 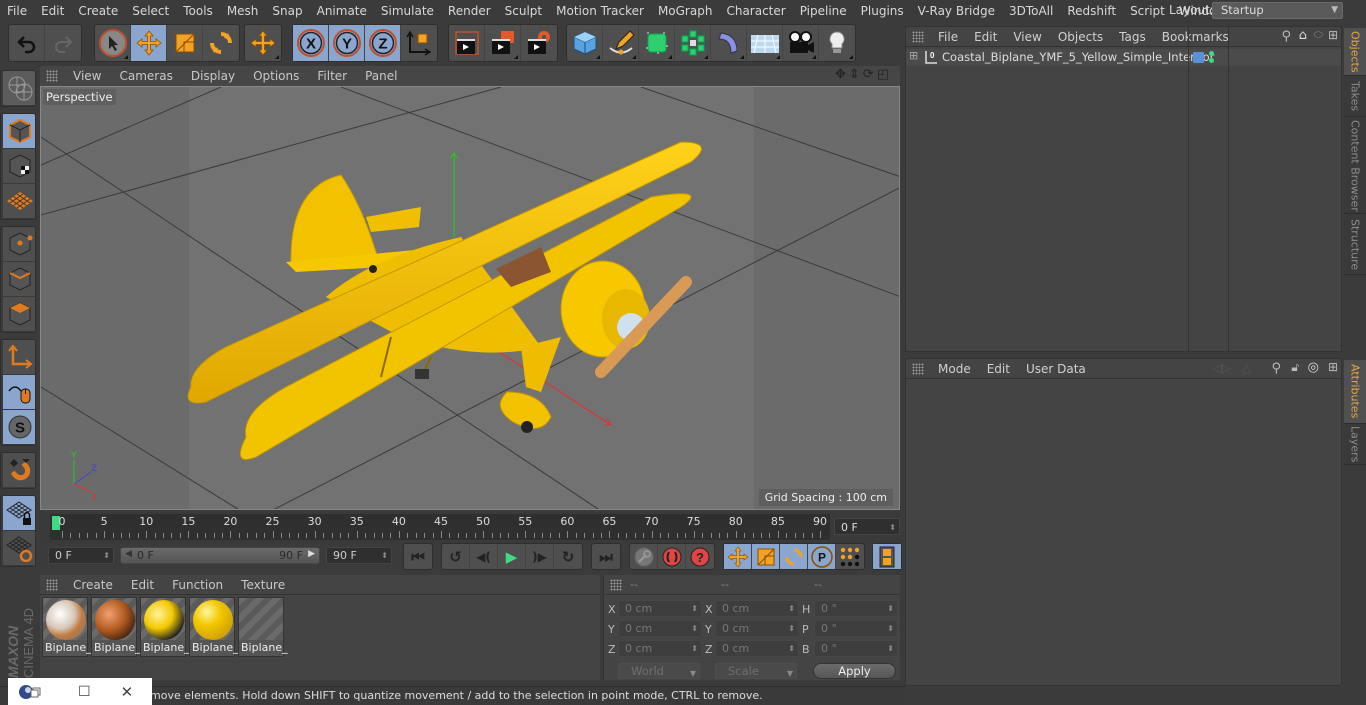 What do you see at coordinates (19, 314) in the screenshot?
I see `polygons-mode-button` at bounding box center [19, 314].